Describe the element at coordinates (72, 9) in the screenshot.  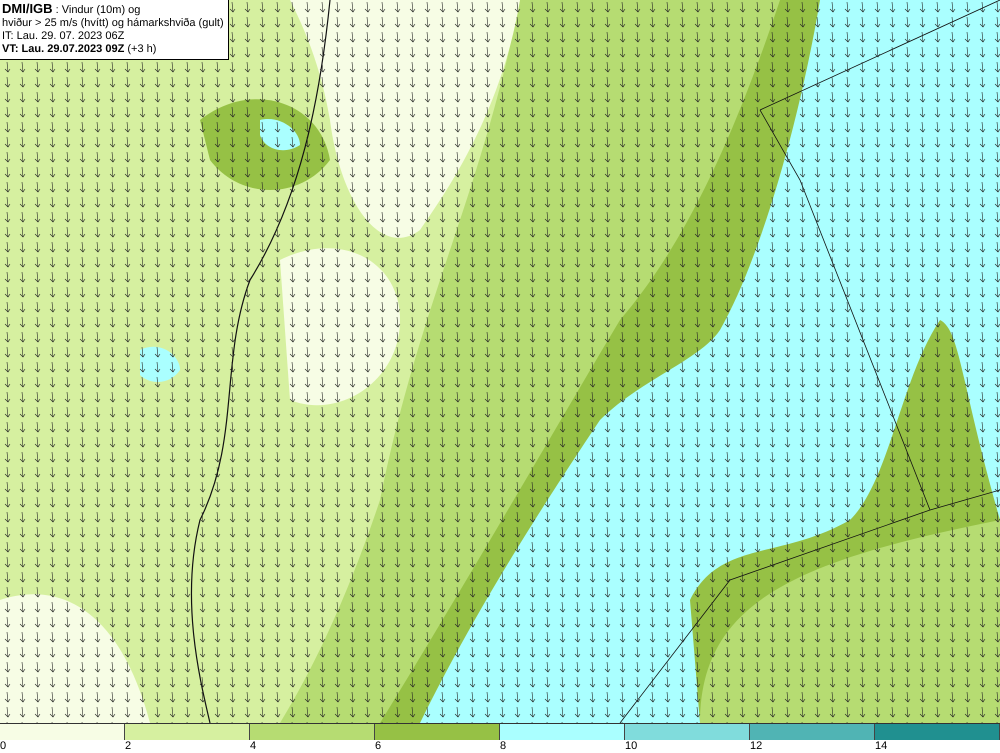
I see `title-line: DMI/IGB : Vindur (10m) og` at that location.